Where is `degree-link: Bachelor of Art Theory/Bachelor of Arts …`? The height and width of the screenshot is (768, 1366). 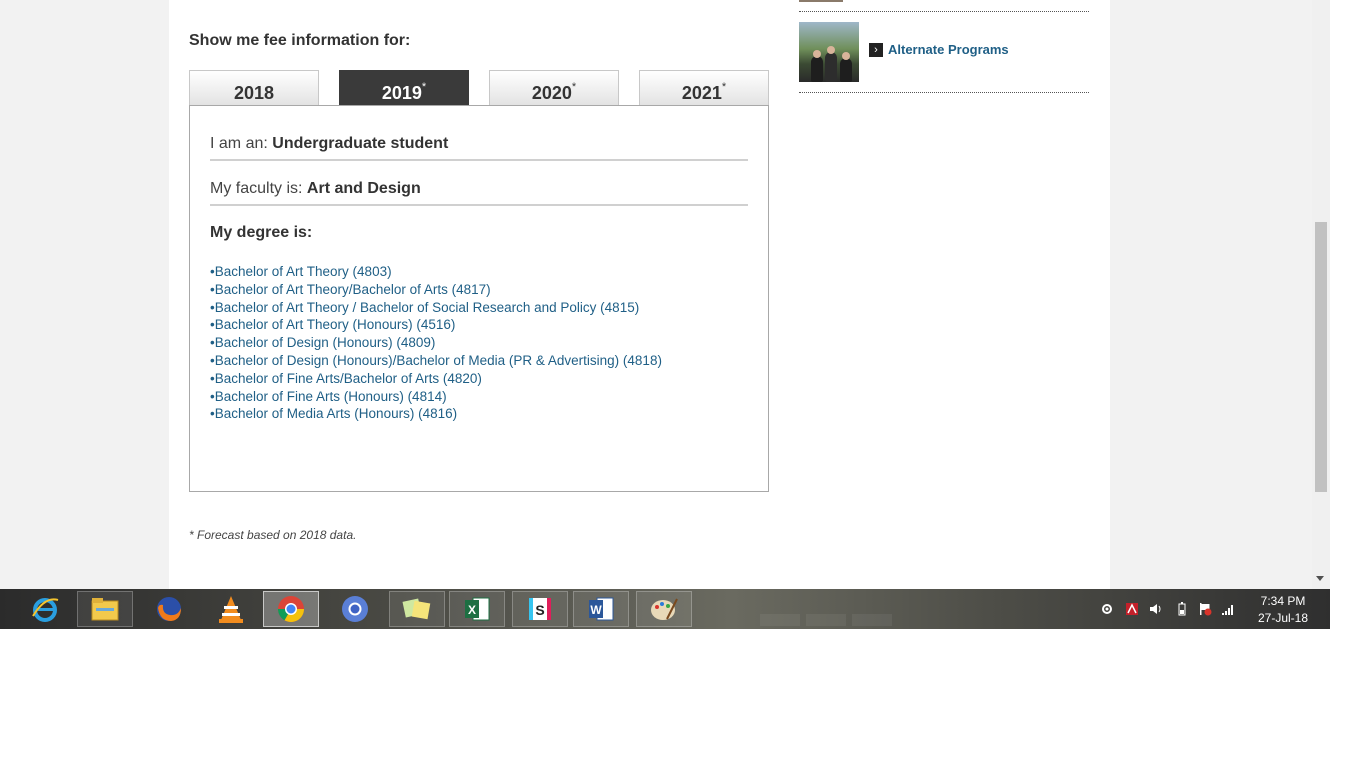
degree-link: Bachelor of Art Theory/Bachelor of Arts … is located at coordinates (436, 290).